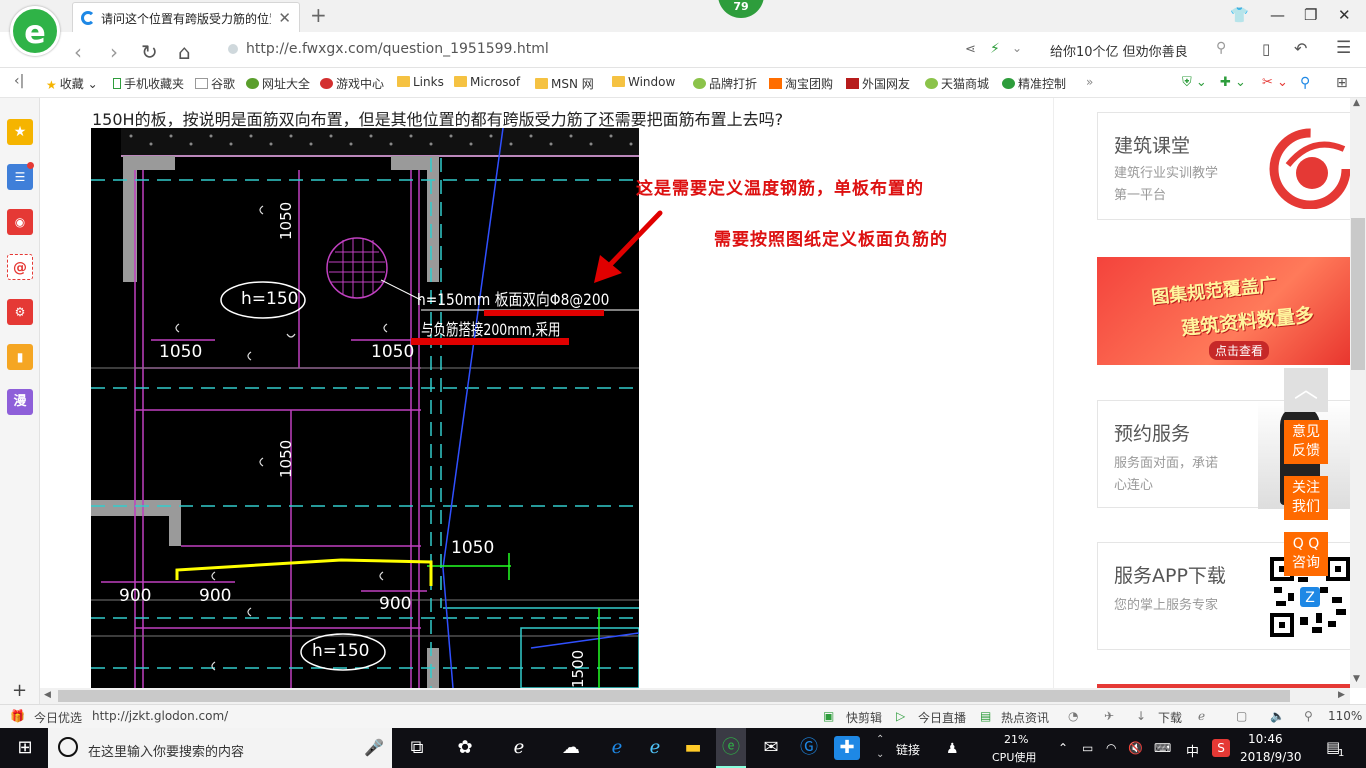 The image size is (1366, 768). I want to click on wifi-icon: ◠, so click(1111, 748).